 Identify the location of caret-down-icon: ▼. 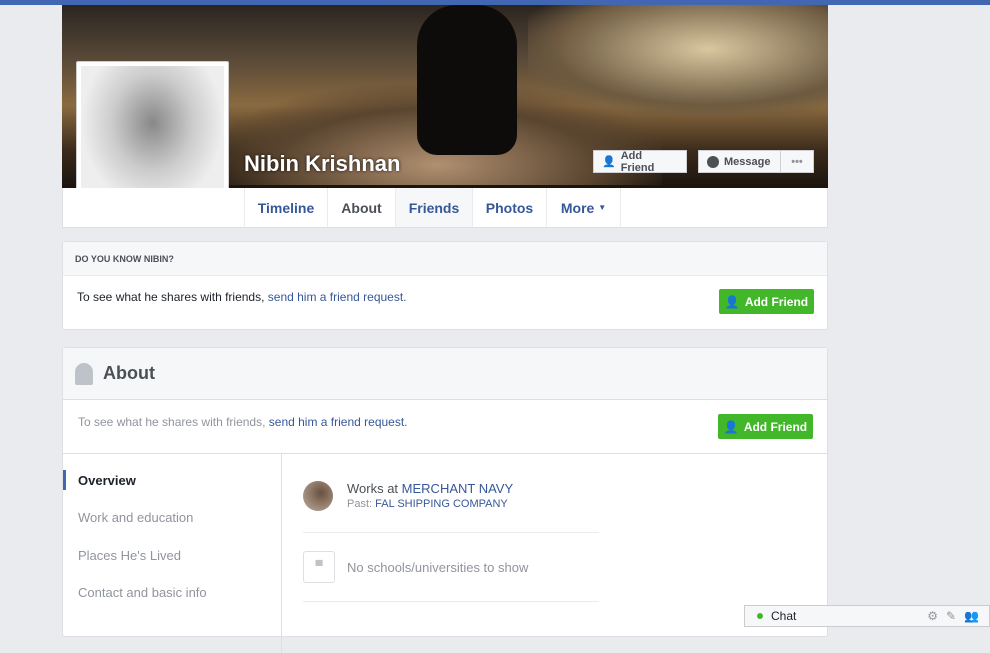
(602, 207).